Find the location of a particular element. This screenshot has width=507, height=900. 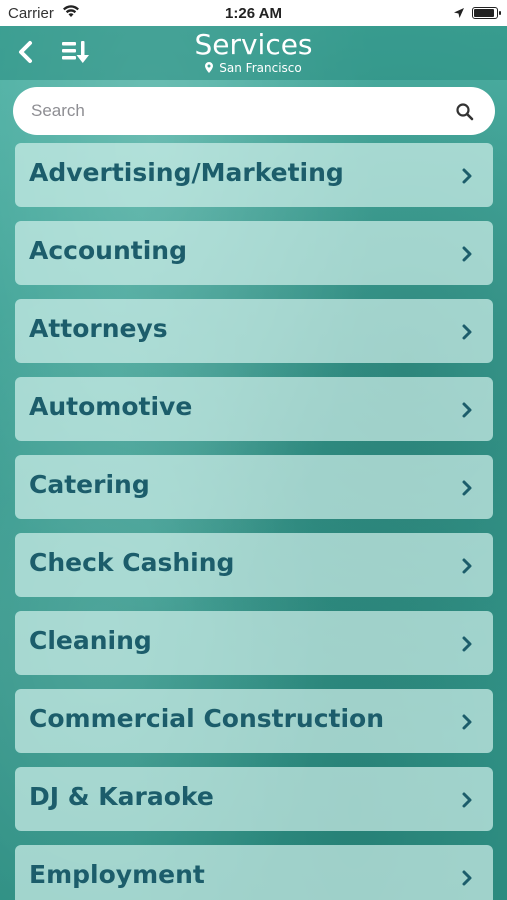

service-row-attorneys: Attorneys is located at coordinates (254, 331).